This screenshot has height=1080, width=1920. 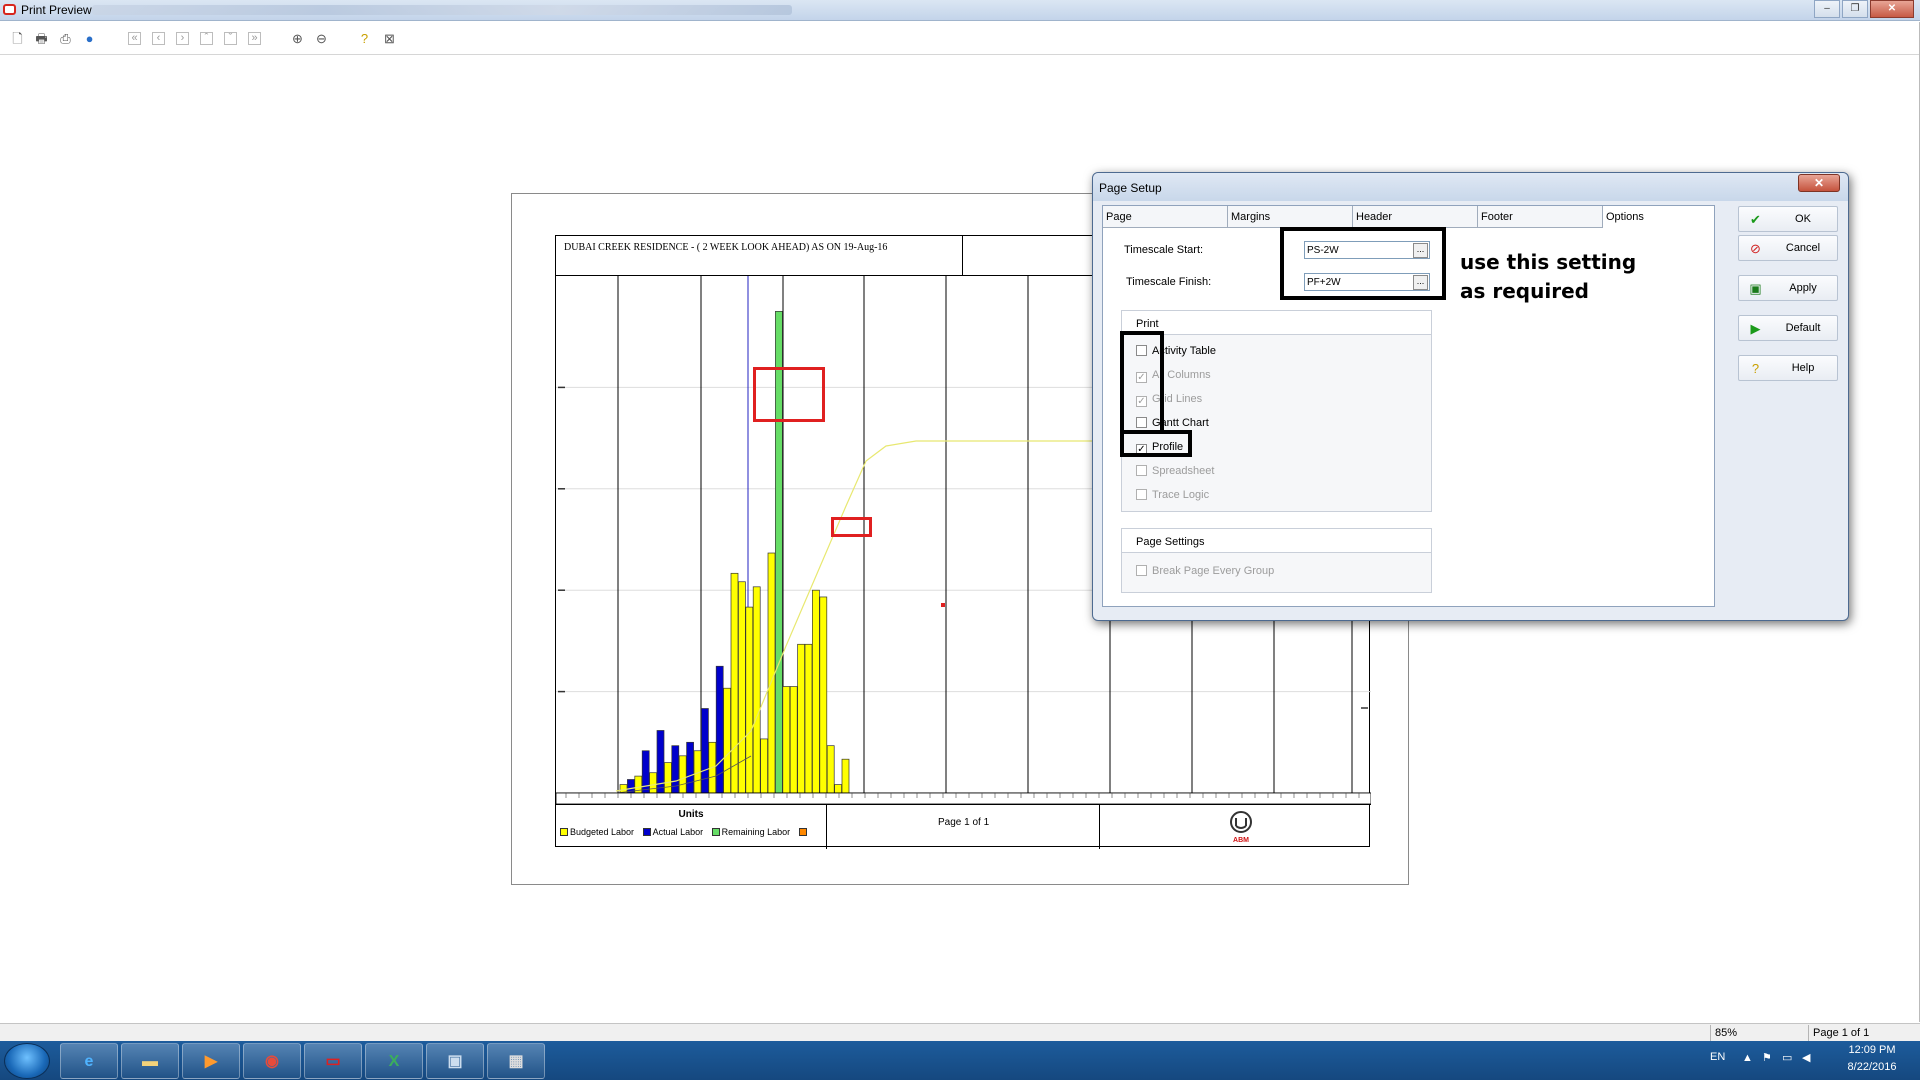 I want to click on play-icon: ▶, so click(x=1755, y=328).